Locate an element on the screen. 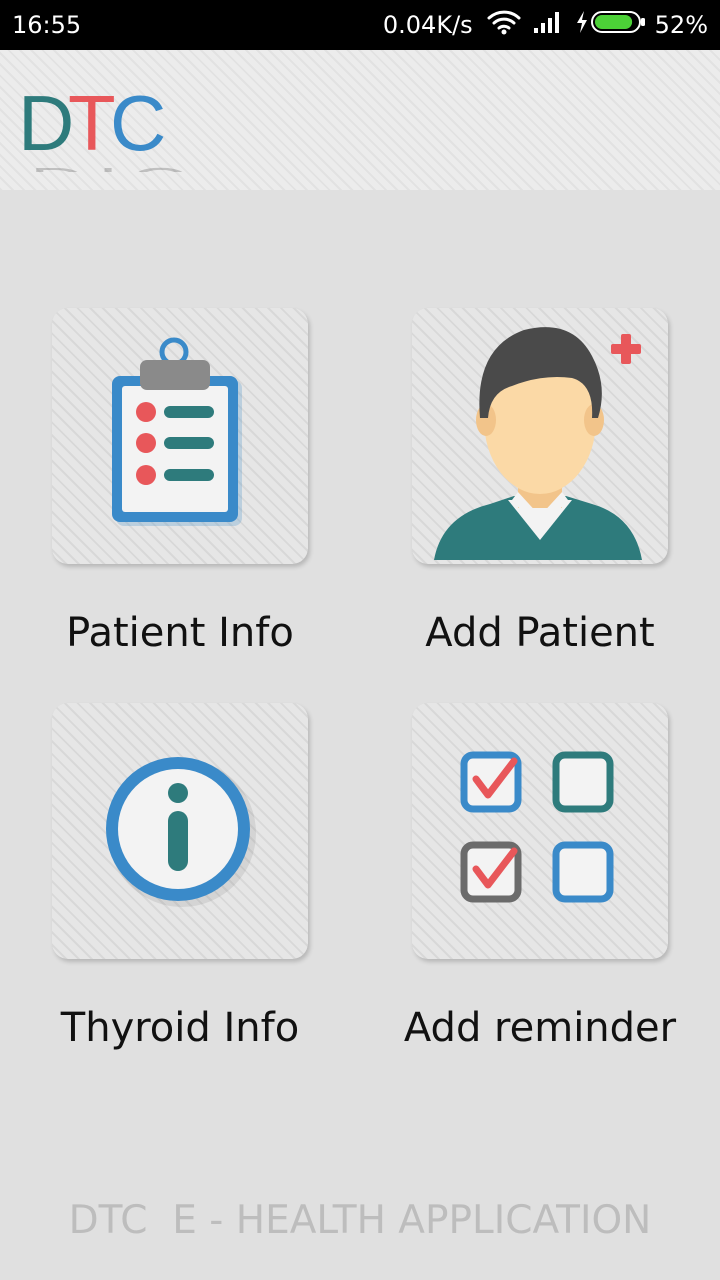 This screenshot has width=720, height=1280. wifi-icon is located at coordinates (504, 25).